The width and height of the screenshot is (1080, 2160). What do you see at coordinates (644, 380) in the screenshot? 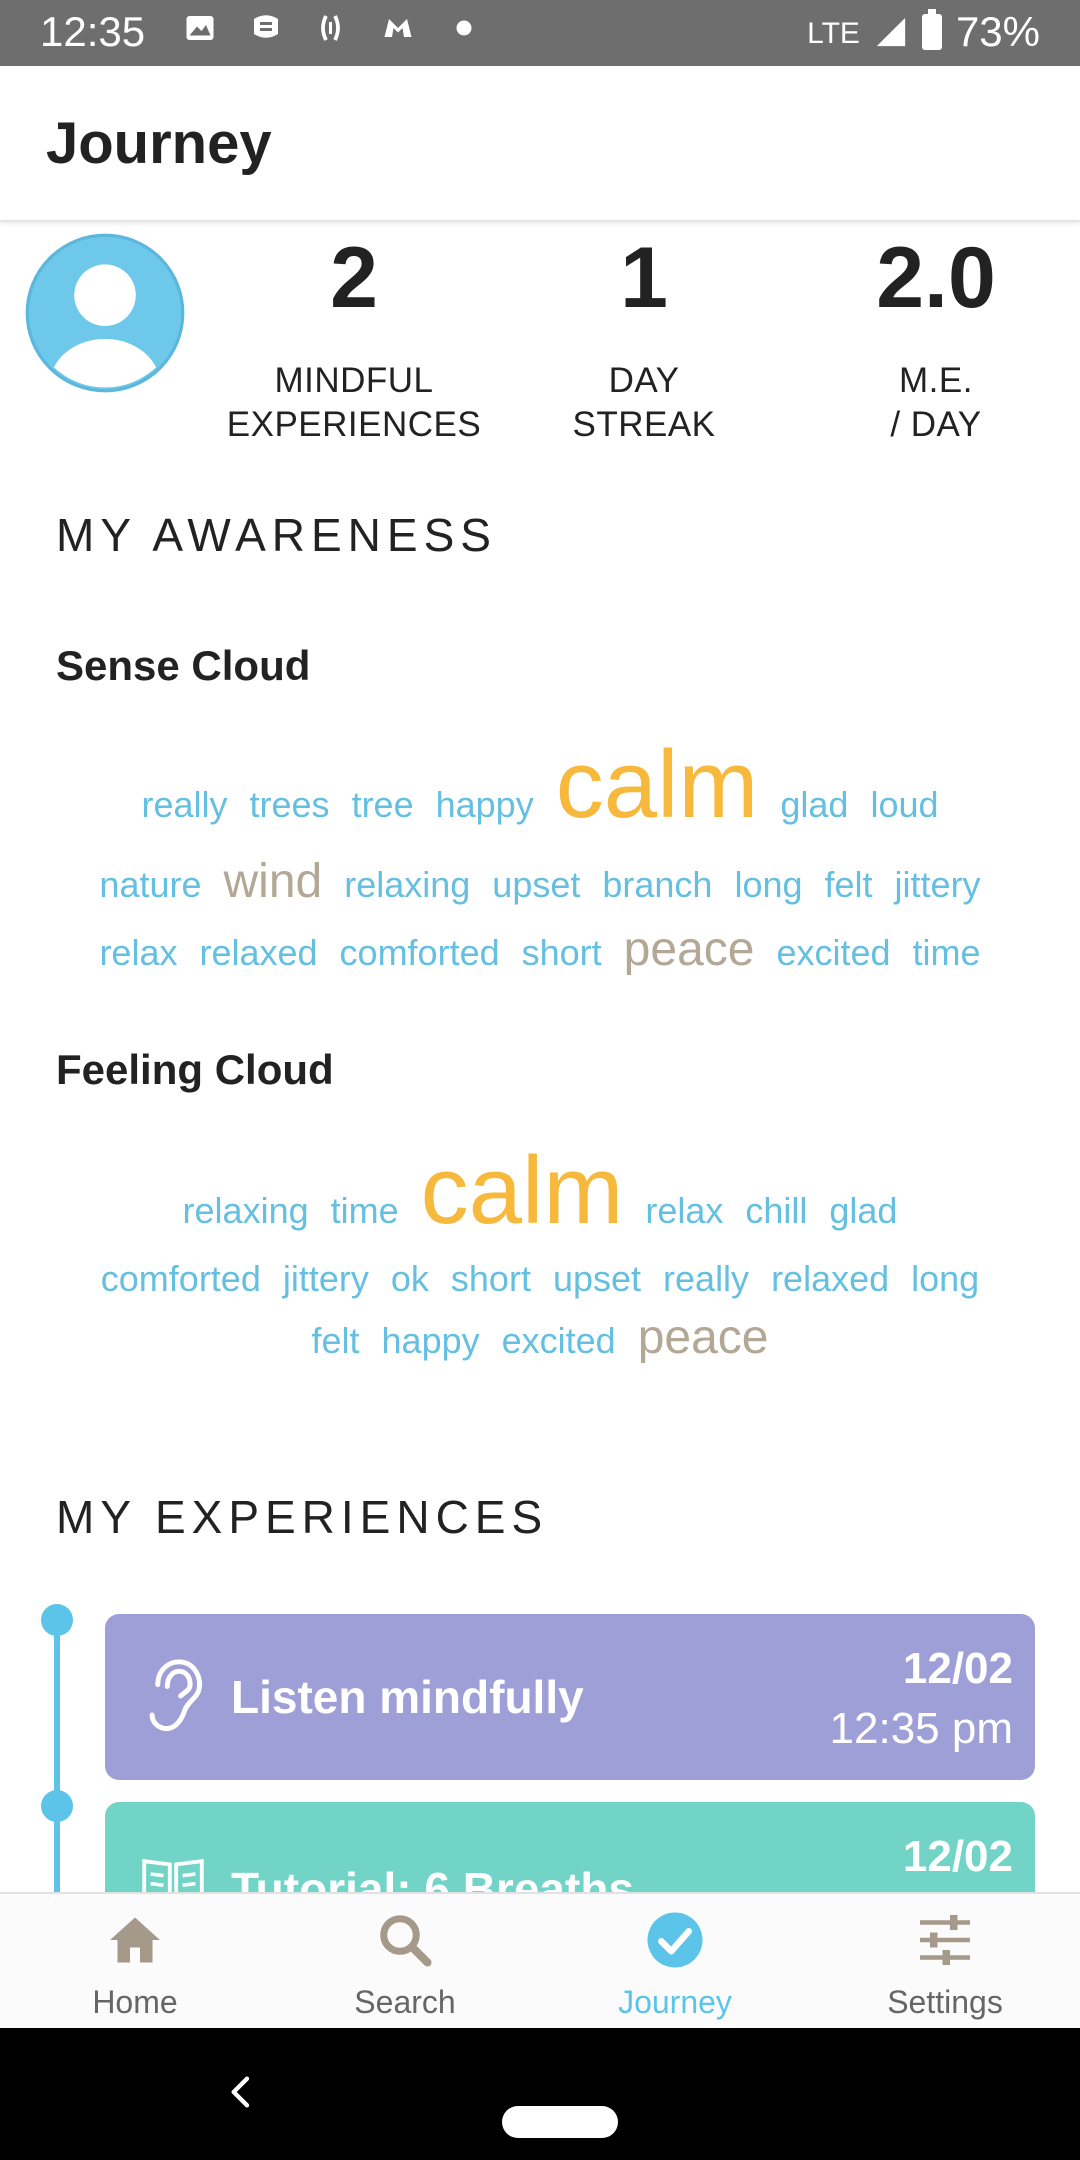
I see `stat-label-line: DAY` at bounding box center [644, 380].